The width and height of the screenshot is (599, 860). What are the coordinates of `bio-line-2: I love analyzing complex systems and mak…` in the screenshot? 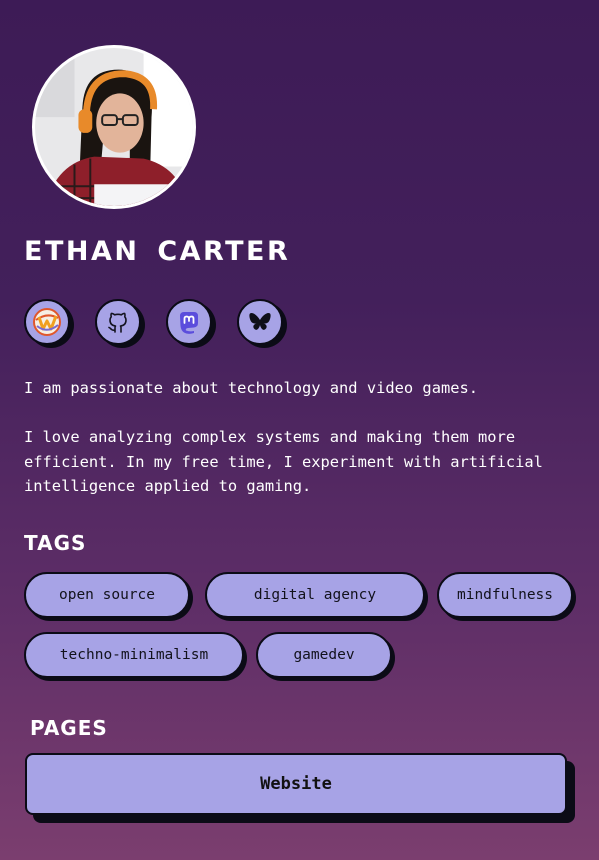 It's located at (283, 461).